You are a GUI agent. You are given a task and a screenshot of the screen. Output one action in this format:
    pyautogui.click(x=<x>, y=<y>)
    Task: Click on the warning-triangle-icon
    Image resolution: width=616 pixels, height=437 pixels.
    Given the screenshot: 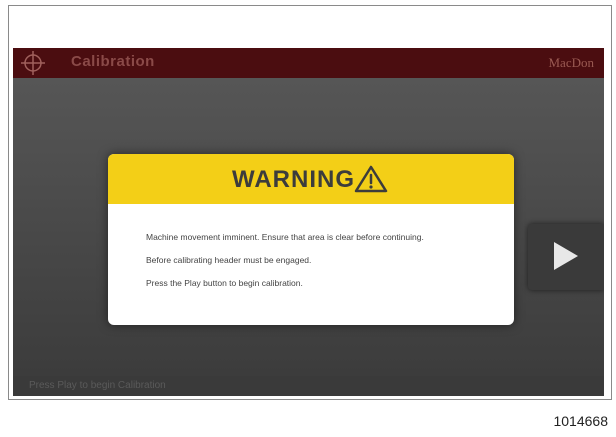 What is the action you would take?
    pyautogui.click(x=371, y=181)
    